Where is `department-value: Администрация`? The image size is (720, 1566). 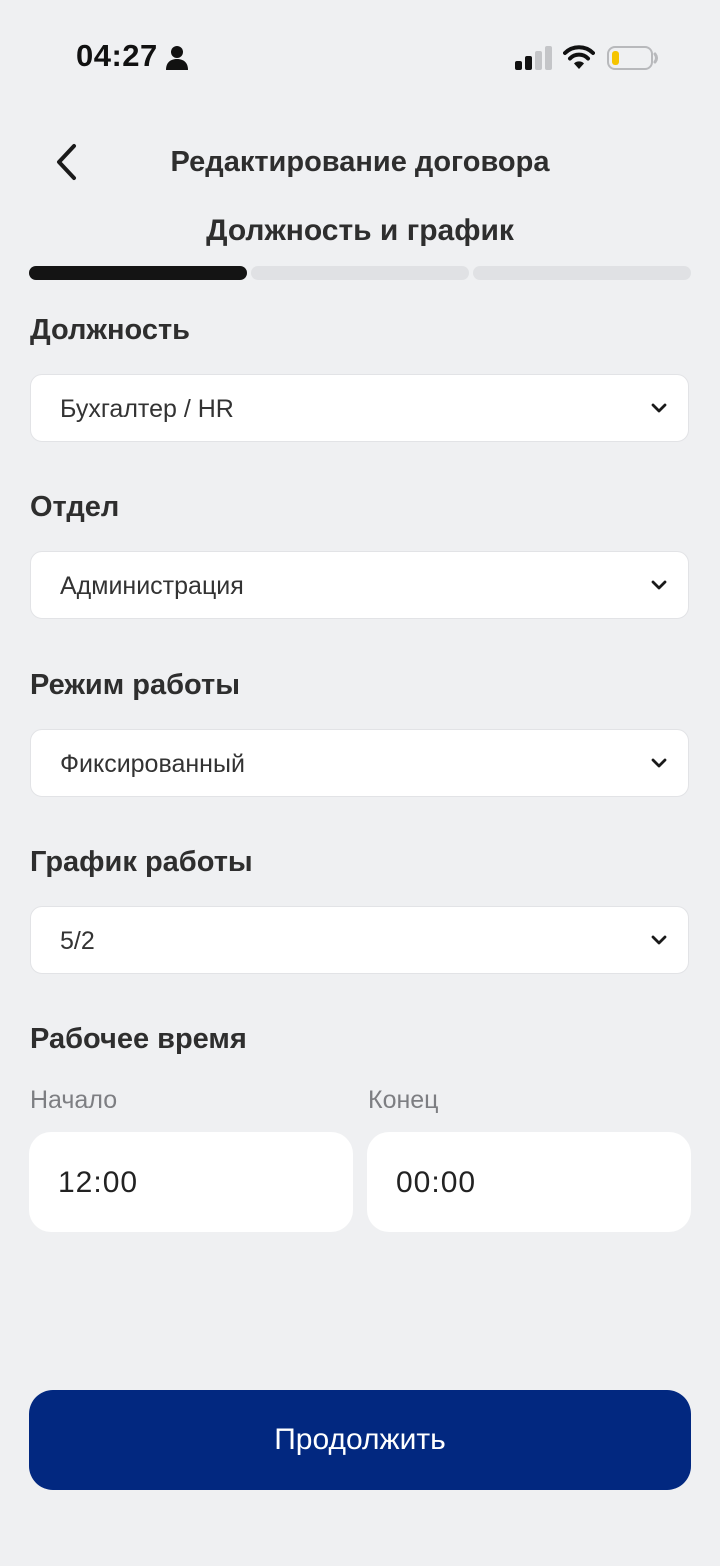 department-value: Администрация is located at coordinates (152, 586).